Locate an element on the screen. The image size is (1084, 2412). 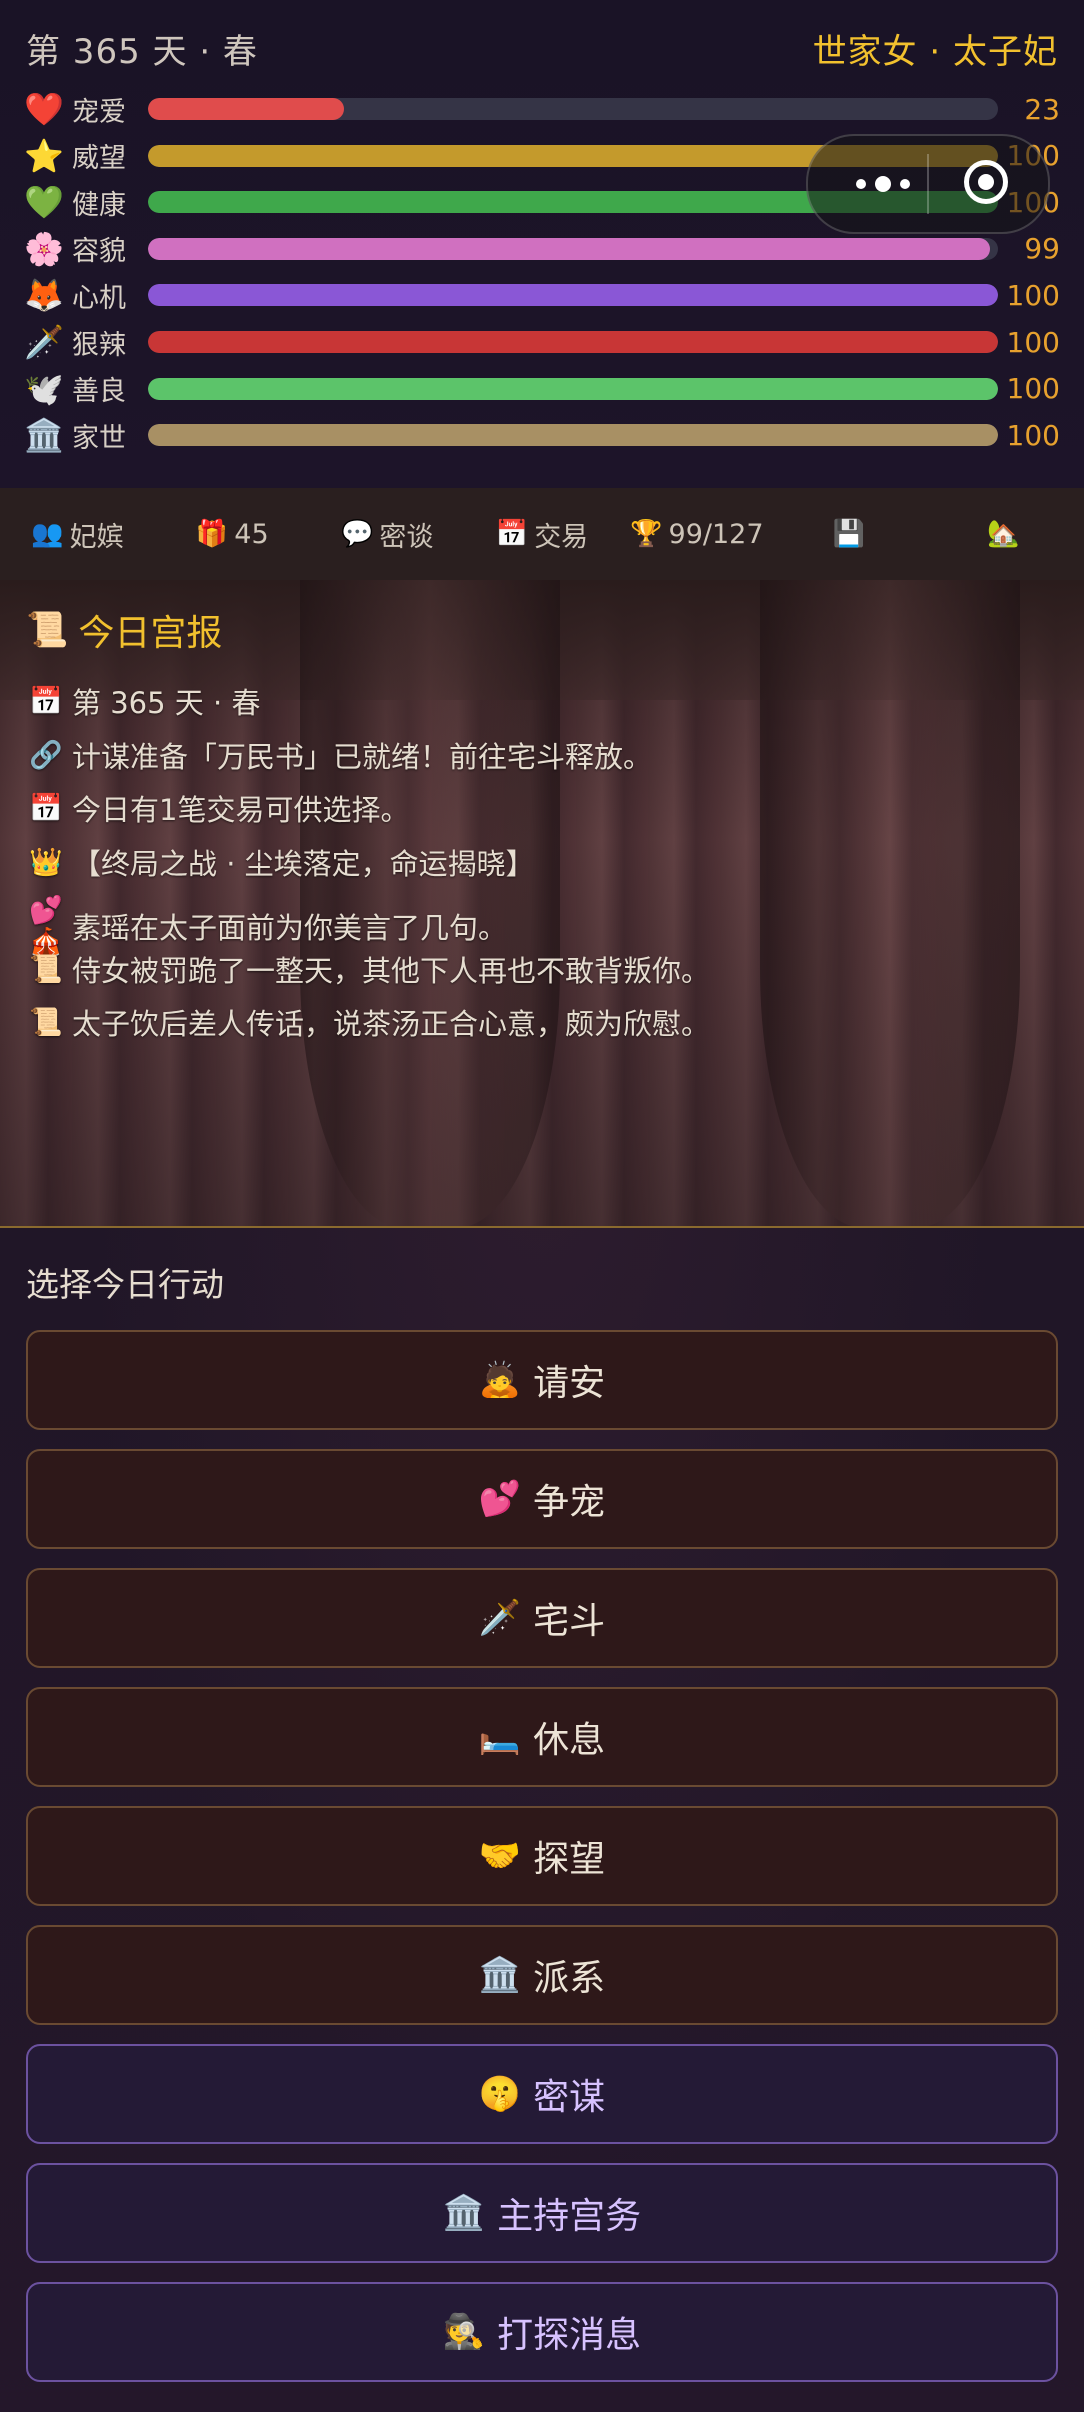
people-icon: 👥 is located at coordinates (47, 534).